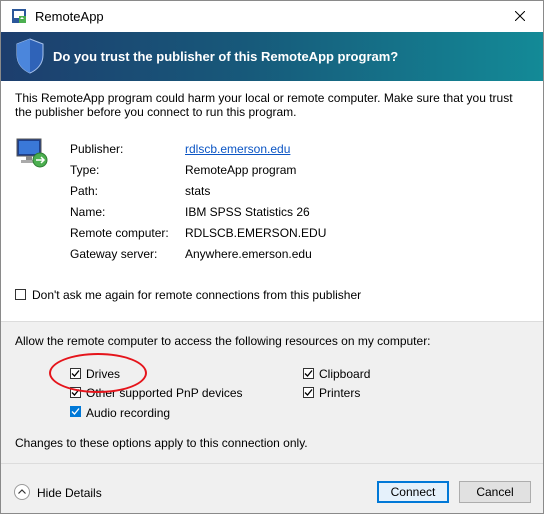  Describe the element at coordinates (84, 191) in the screenshot. I see `path-label: Path:` at that location.